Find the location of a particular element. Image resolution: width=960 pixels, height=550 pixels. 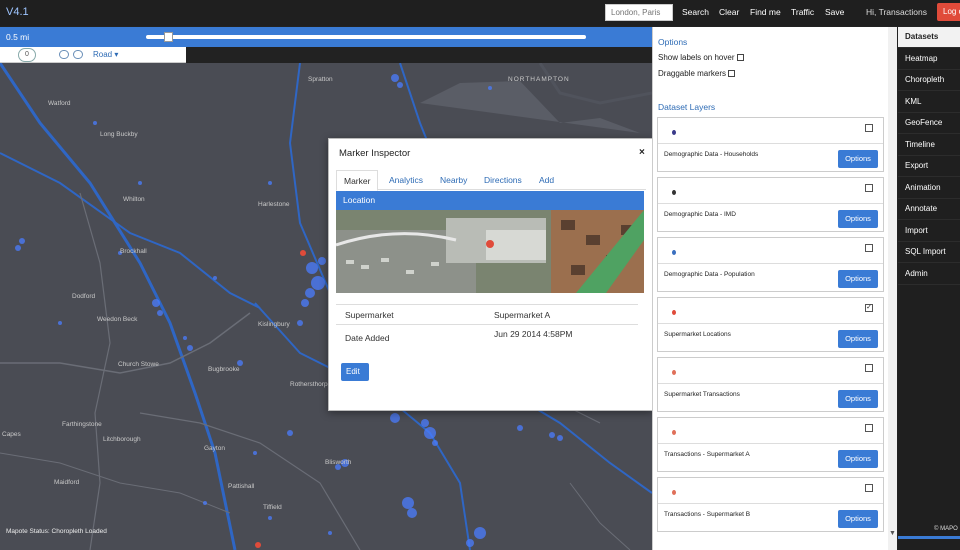

town-label: Litchborough is located at coordinates (122, 439).